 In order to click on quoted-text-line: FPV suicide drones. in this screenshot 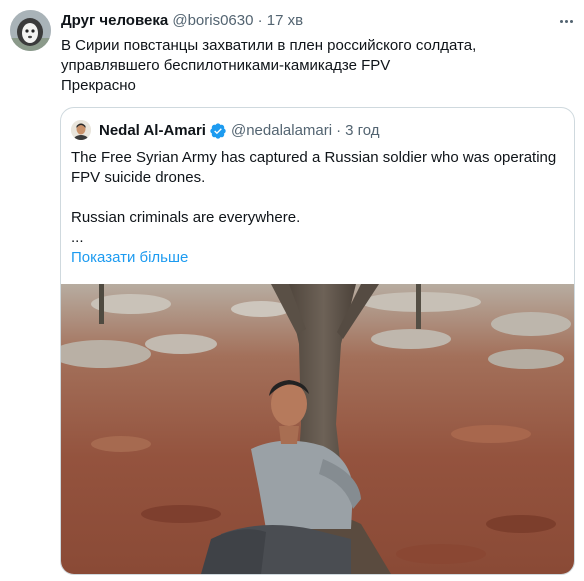, I will do `click(138, 177)`.